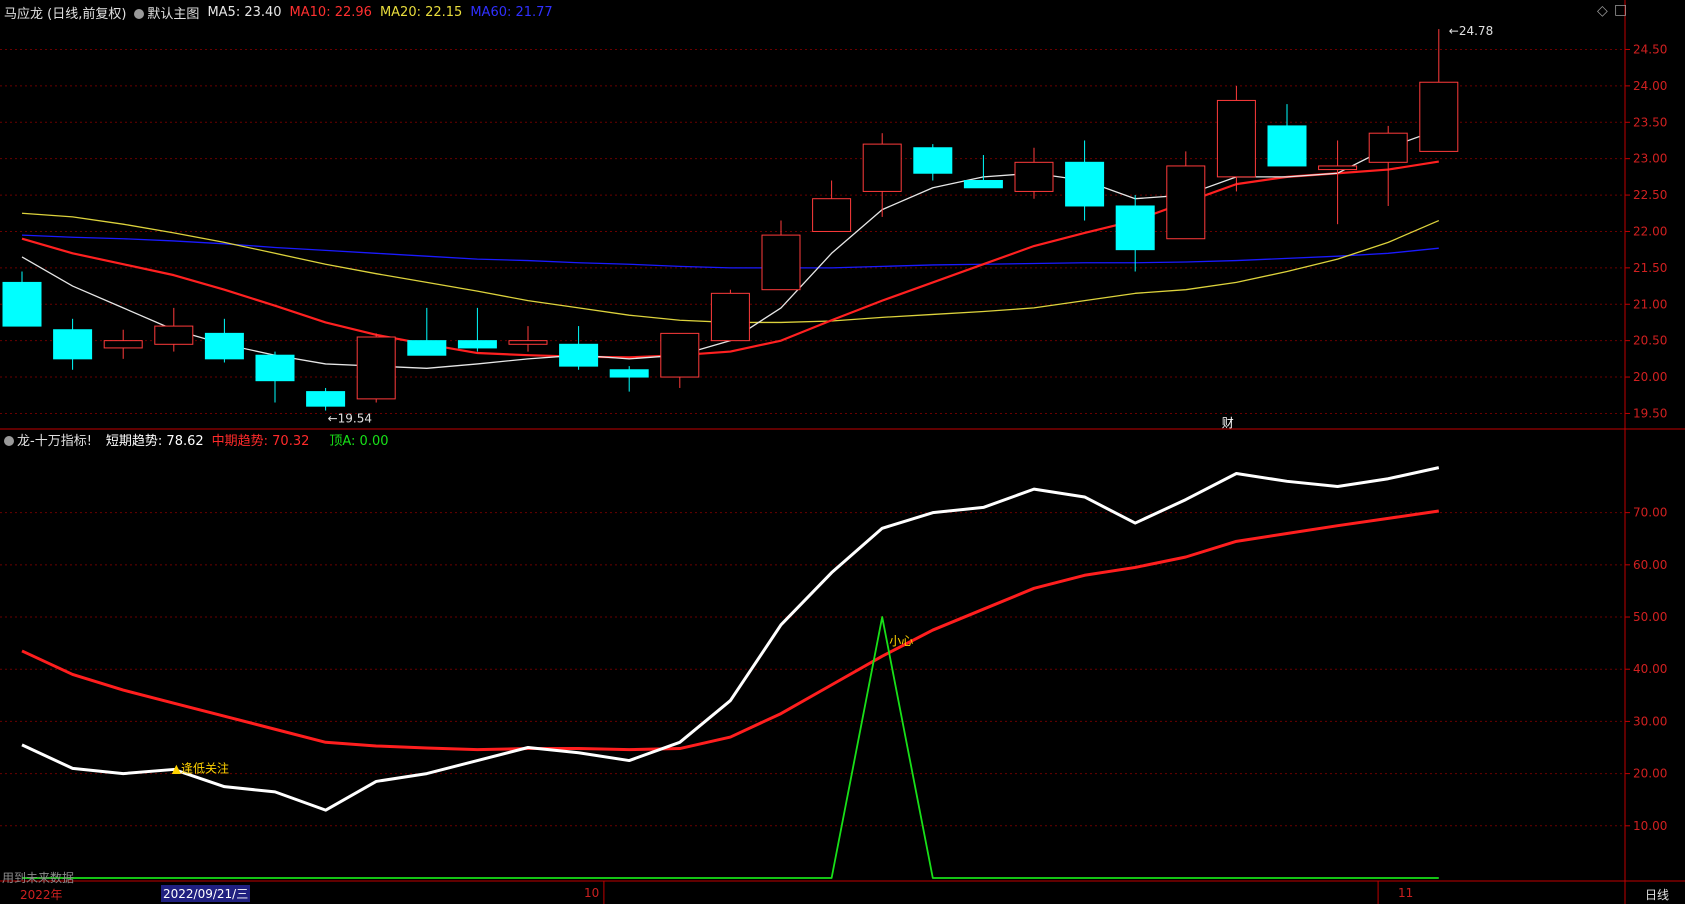 The width and height of the screenshot is (1685, 904). Describe the element at coordinates (1650, 513) in the screenshot. I see `indicator-tick-label: 70.00` at that location.